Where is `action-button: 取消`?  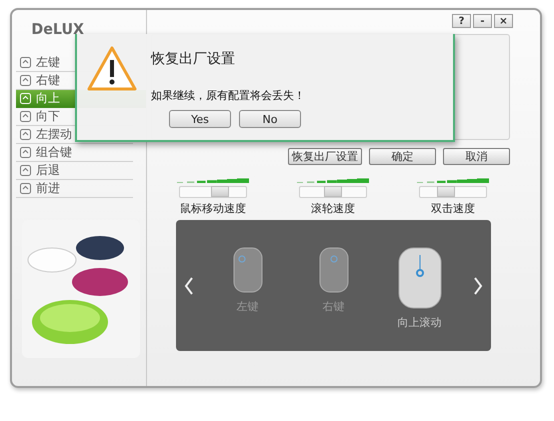
action-button: 取消 is located at coordinates (476, 156).